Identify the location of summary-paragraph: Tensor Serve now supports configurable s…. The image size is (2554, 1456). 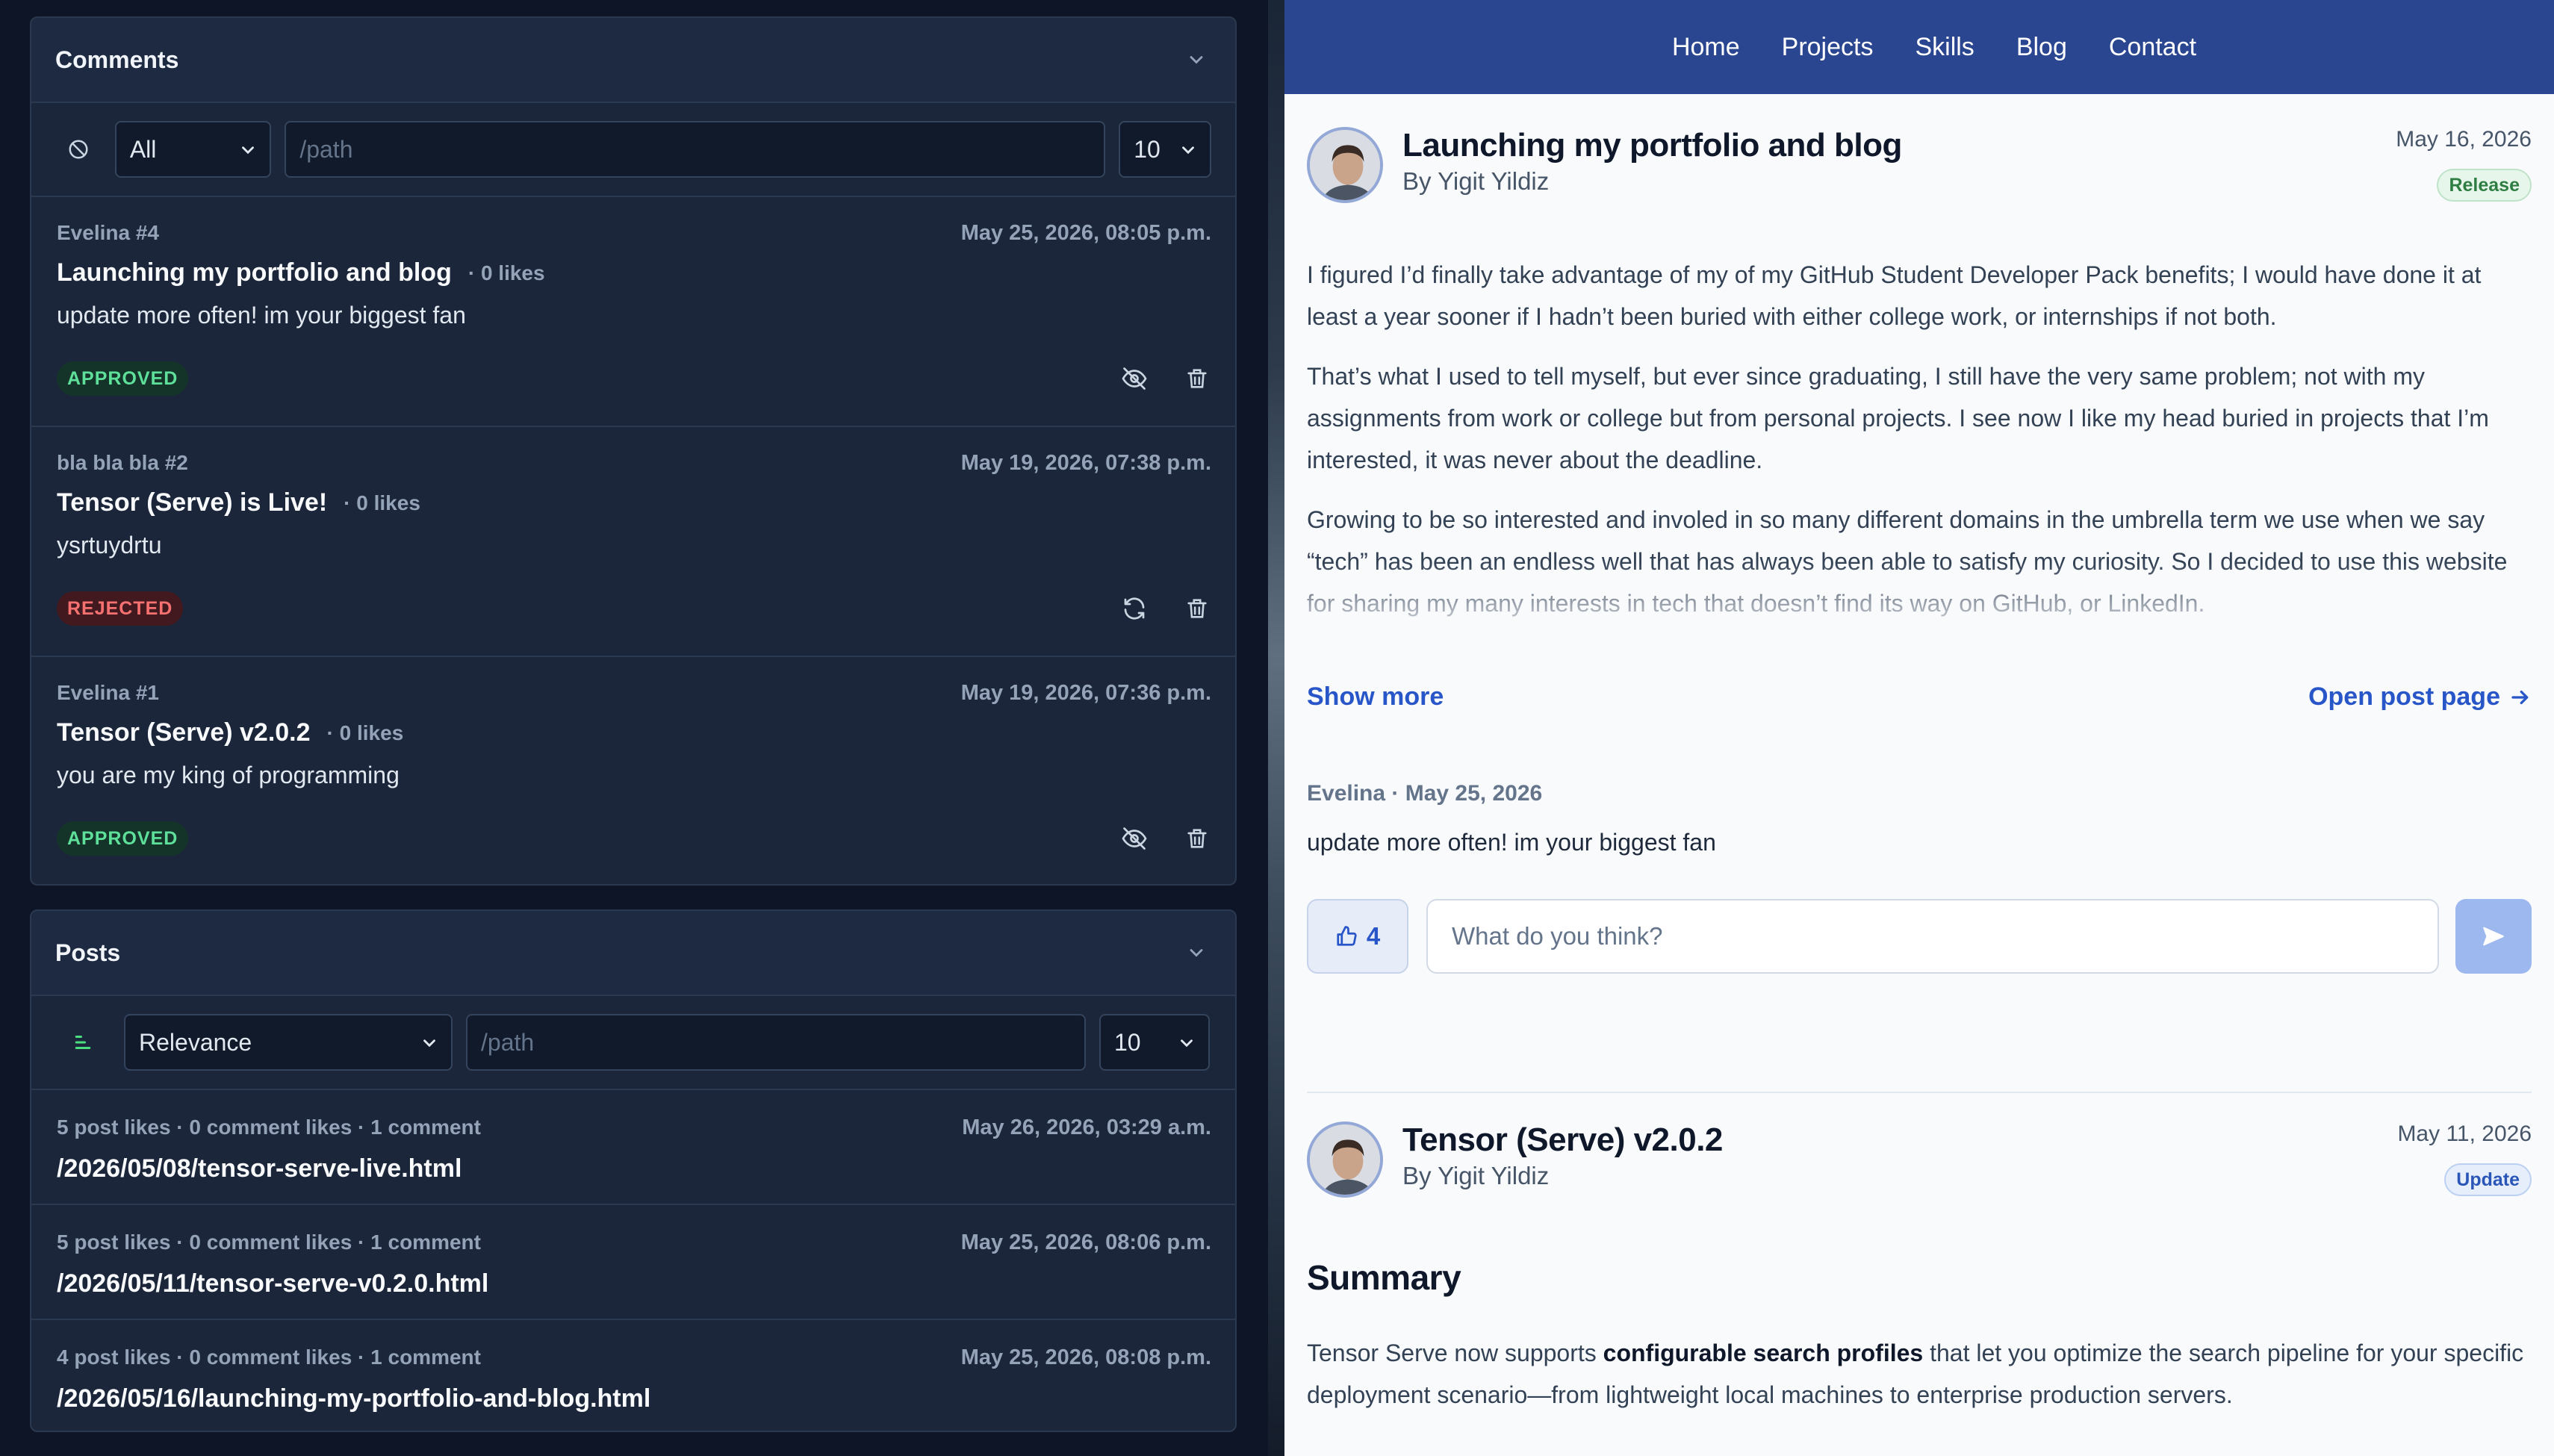
(1919, 1374).